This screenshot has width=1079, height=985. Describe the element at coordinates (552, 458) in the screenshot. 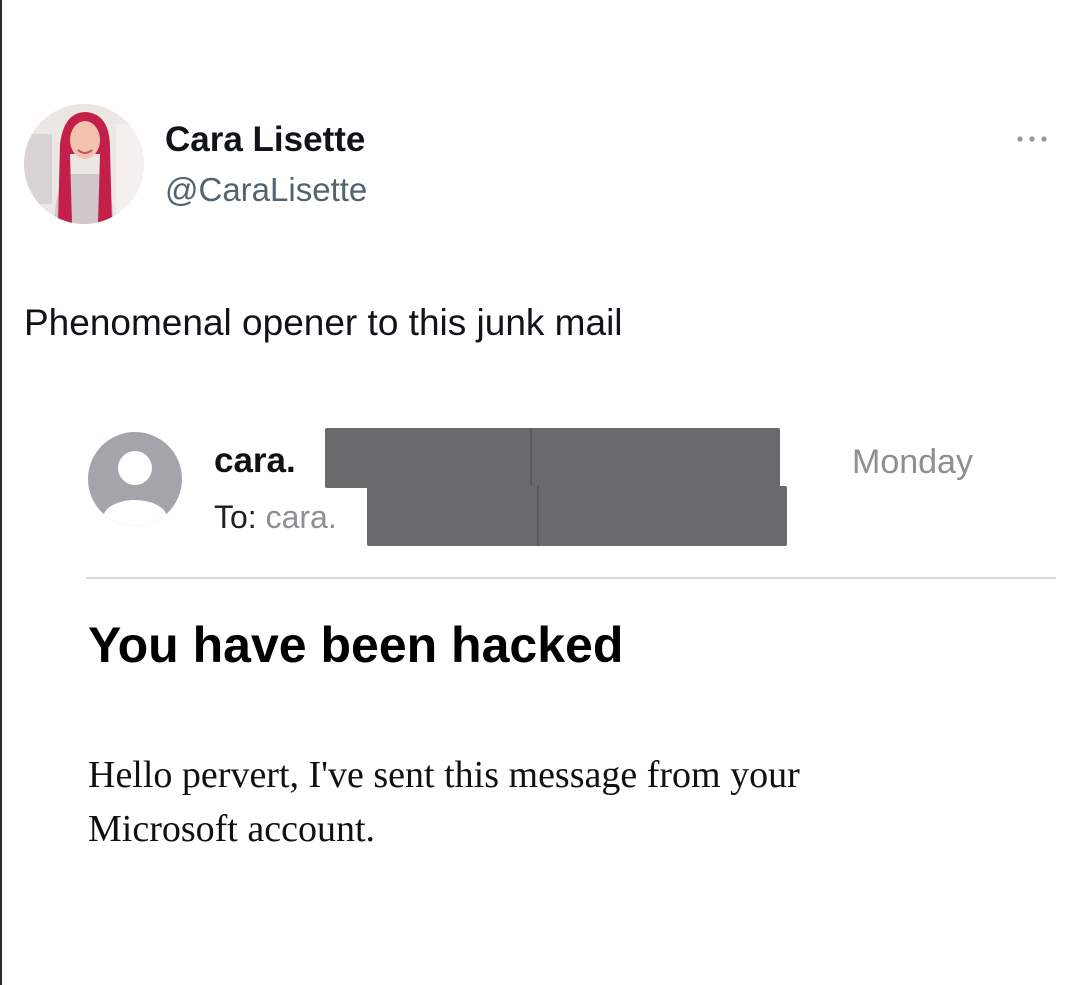

I see `redaction-bar-sender` at that location.